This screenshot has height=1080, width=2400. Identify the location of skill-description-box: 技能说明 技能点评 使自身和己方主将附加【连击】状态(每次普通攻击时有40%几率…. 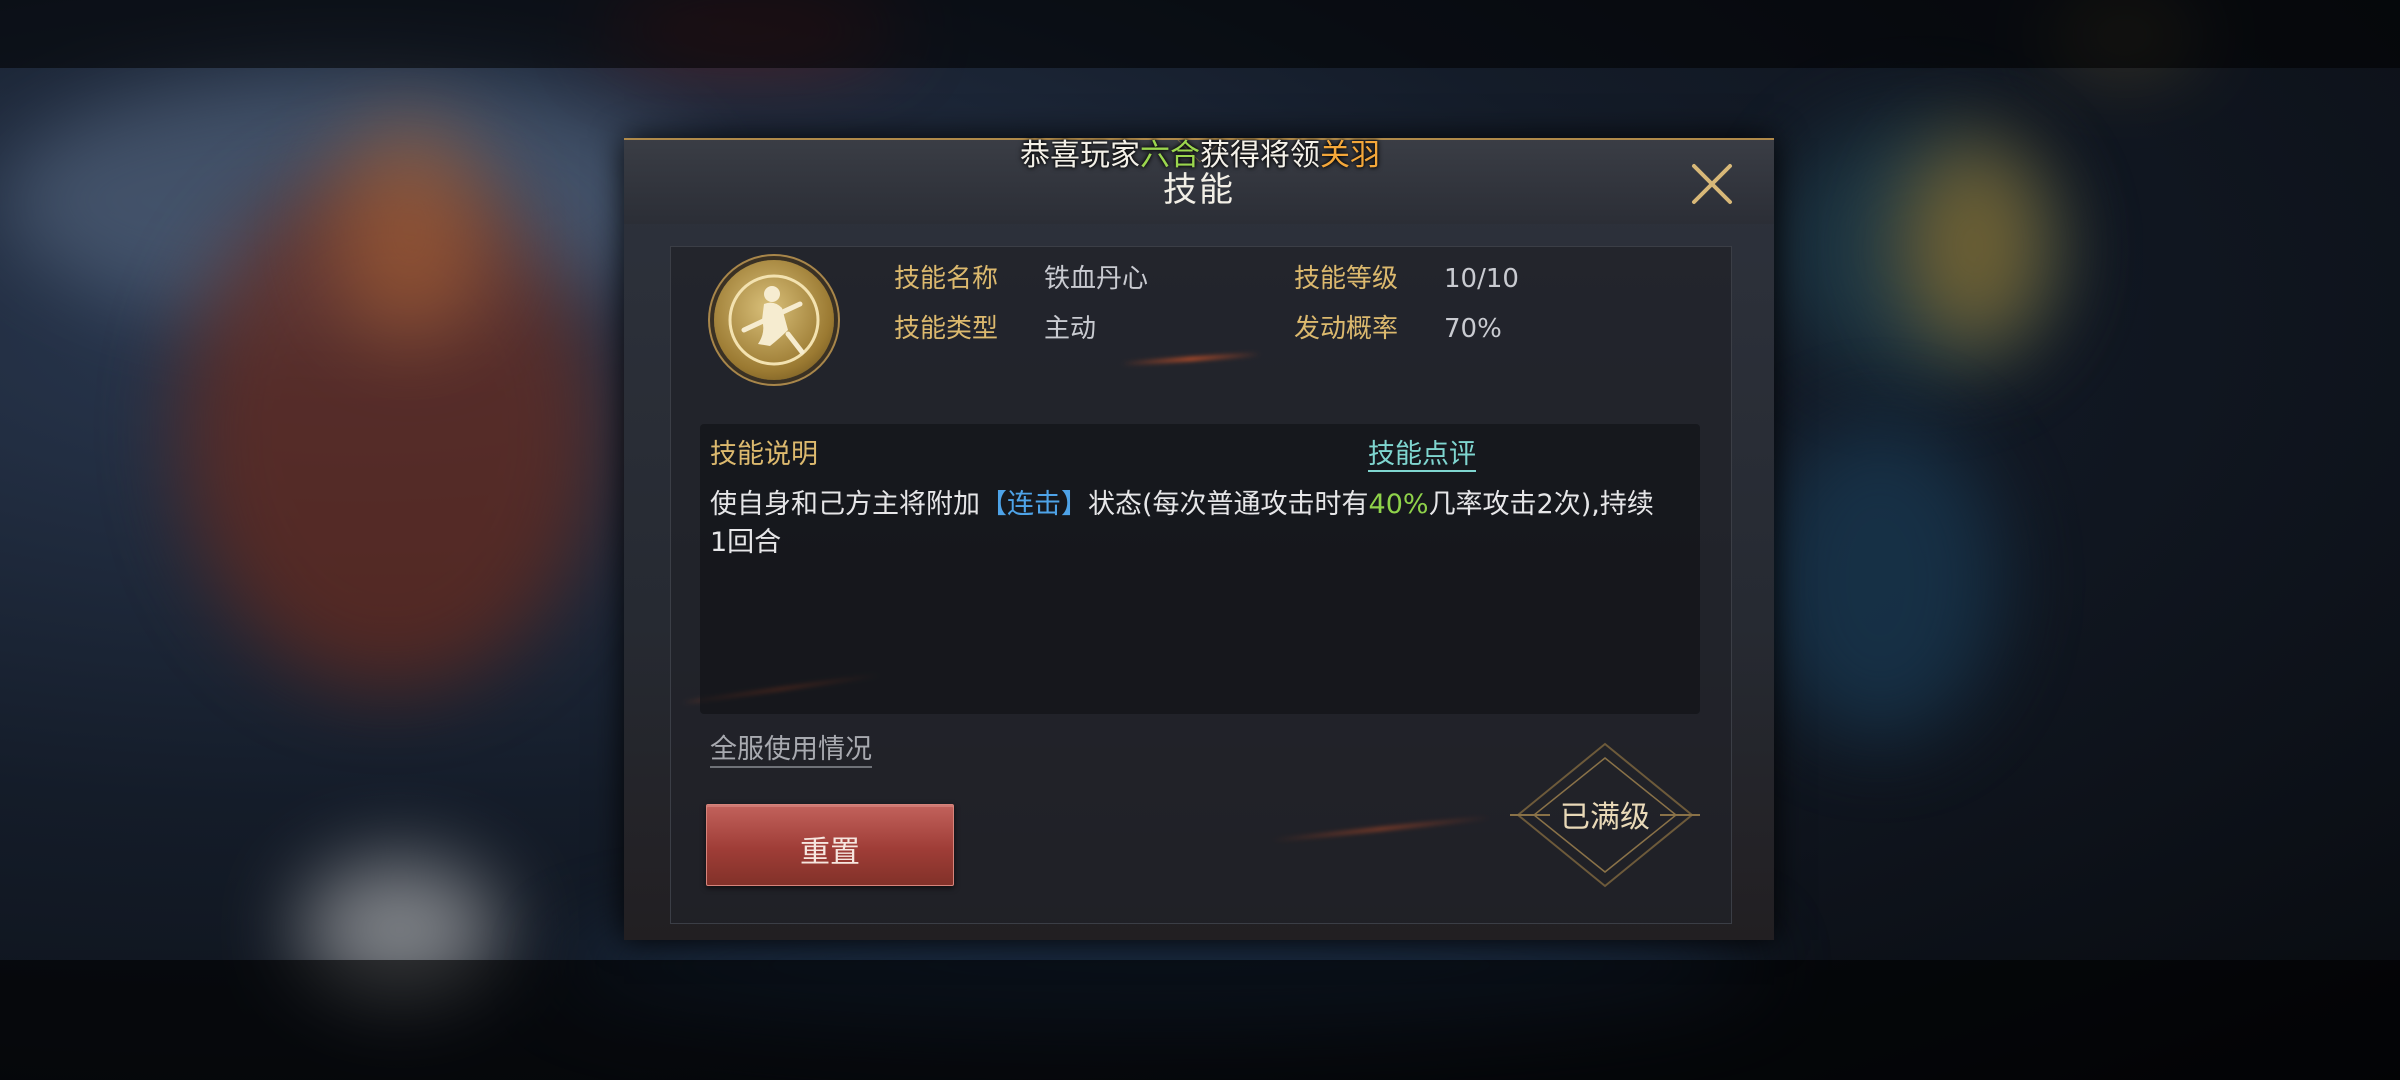
(1200, 569).